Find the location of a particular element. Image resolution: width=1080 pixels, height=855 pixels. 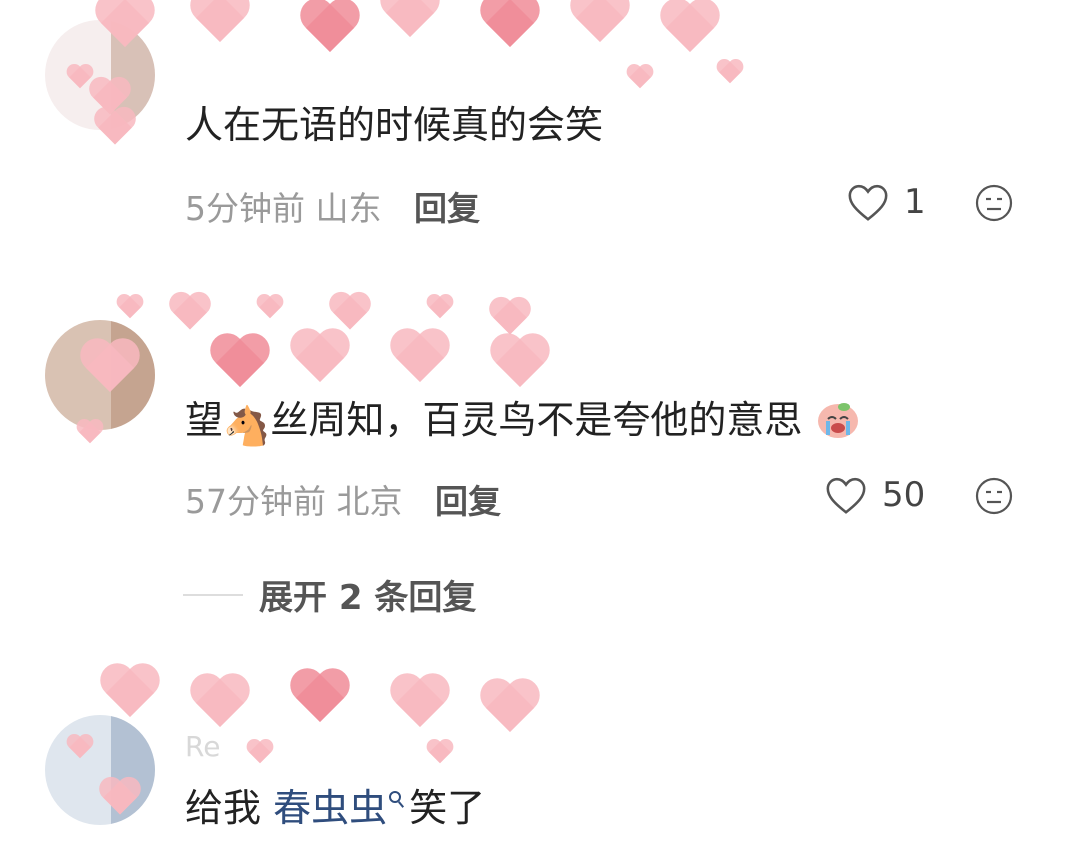

horse-emoji: 🐴 is located at coordinates (247, 426).